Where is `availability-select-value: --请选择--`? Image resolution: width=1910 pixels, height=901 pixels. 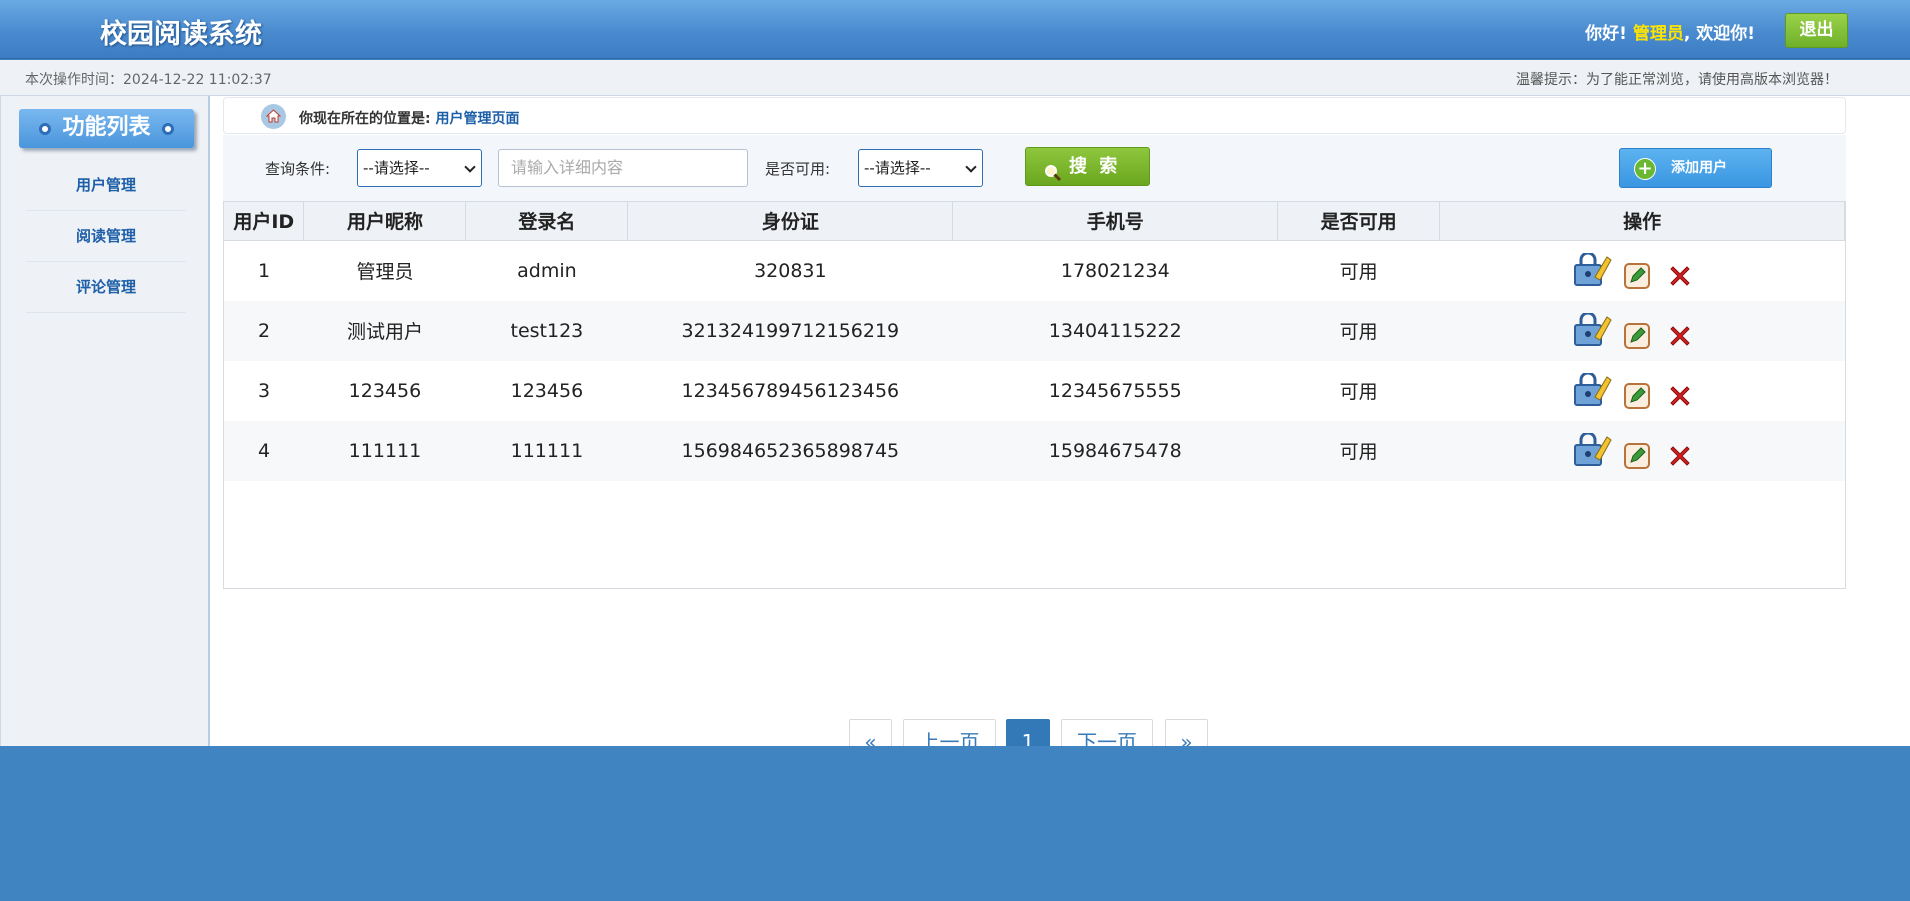
availability-select-value: --请选择-- is located at coordinates (897, 168).